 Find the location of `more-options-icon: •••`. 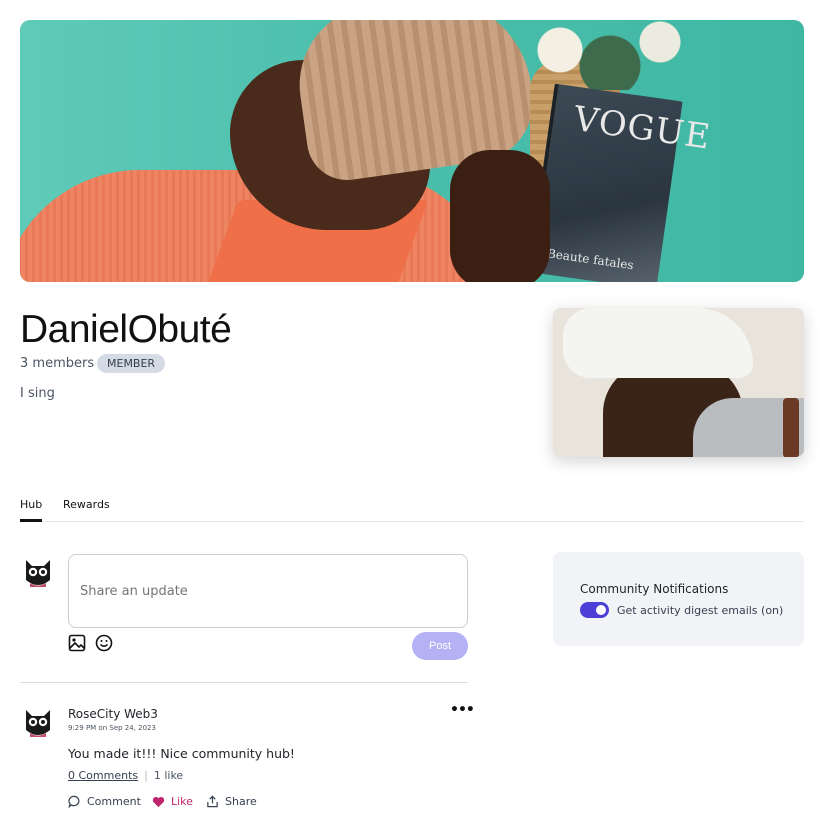

more-options-icon: ••• is located at coordinates (462, 710).